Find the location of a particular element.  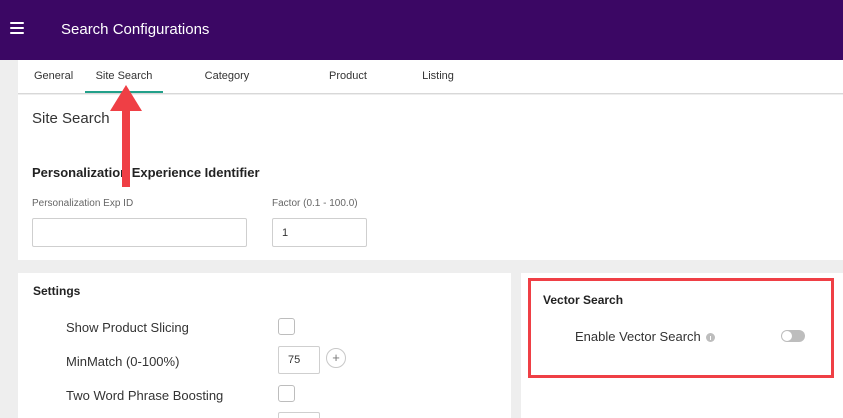

two-word-phrase-boosting-label: Two Word Phrase Boosting is located at coordinates (145, 395).